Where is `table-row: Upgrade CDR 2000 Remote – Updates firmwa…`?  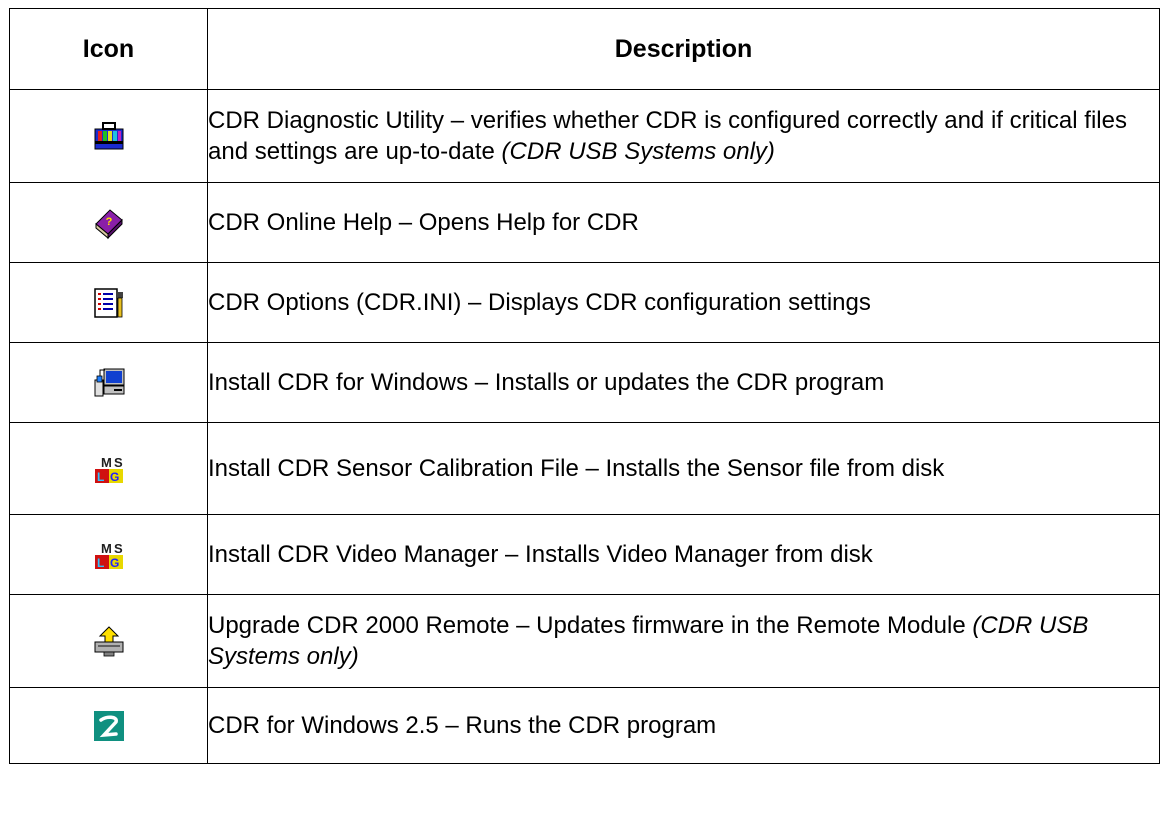
table-row: Upgrade CDR 2000 Remote – Updates firmwa… is located at coordinates (584, 641).